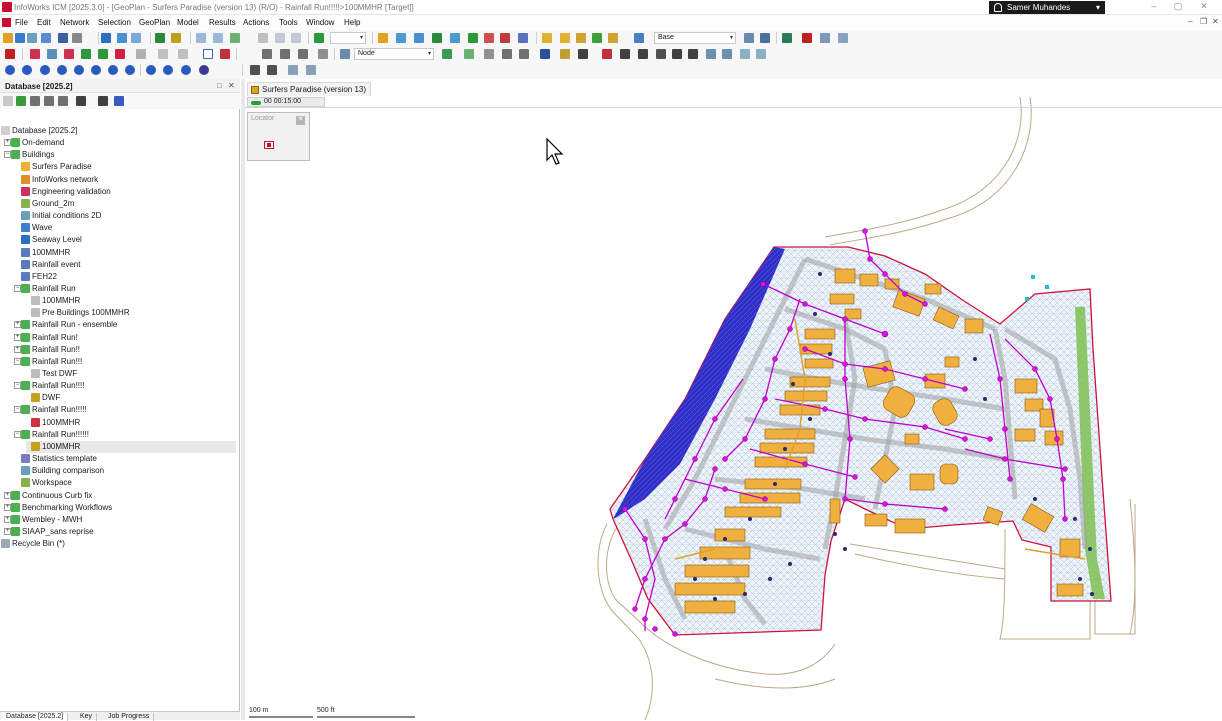 Image resolution: width=1222 pixels, height=721 pixels. Describe the element at coordinates (437, 38) in the screenshot. I see `branch-icon` at that location.